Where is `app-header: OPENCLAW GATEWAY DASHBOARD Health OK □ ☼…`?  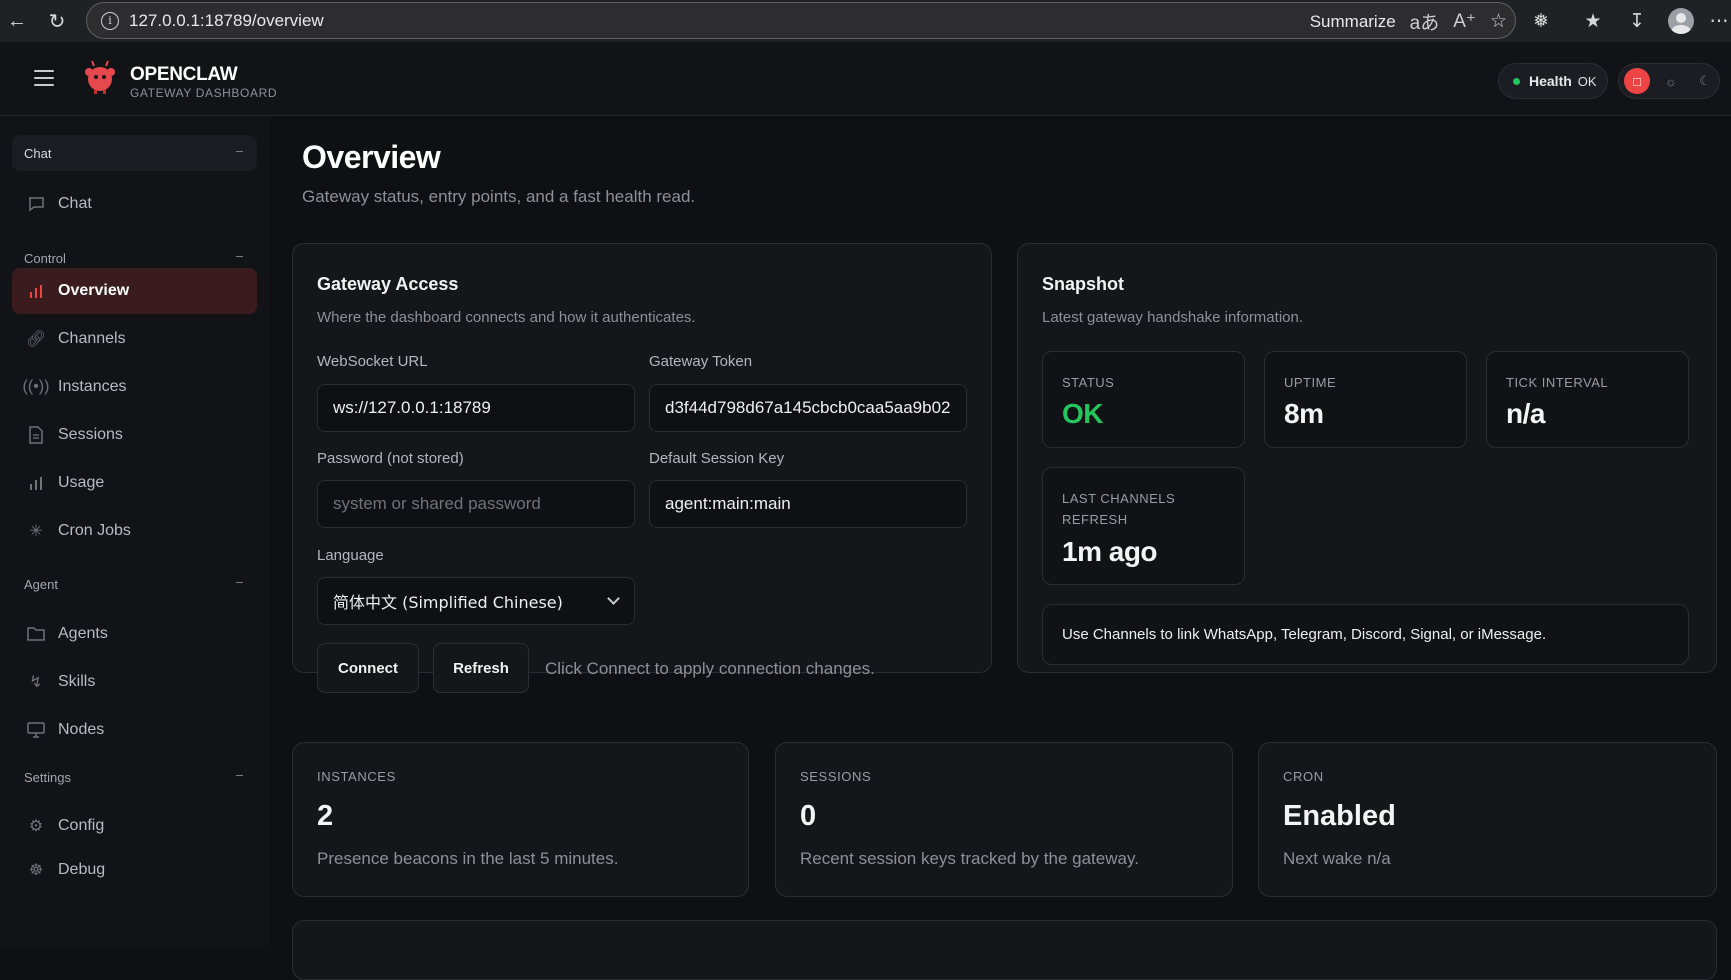 app-header: OPENCLAW GATEWAY DASHBOARD Health OK □ ☼… is located at coordinates (865, 79).